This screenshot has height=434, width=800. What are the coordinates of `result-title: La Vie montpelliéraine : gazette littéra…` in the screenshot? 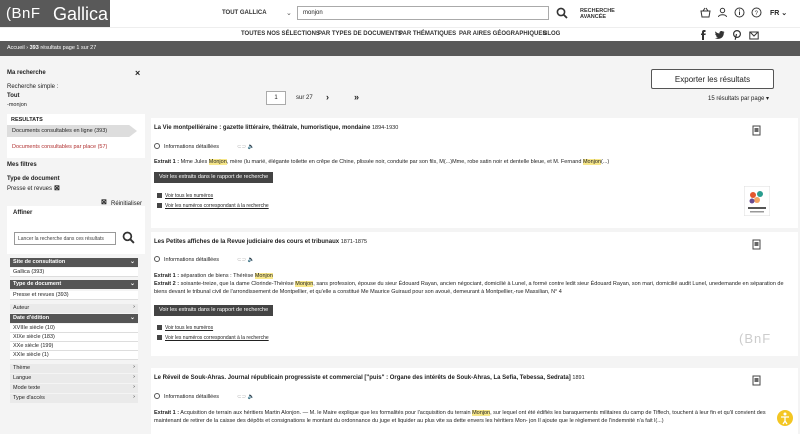 It's located at (276, 128).